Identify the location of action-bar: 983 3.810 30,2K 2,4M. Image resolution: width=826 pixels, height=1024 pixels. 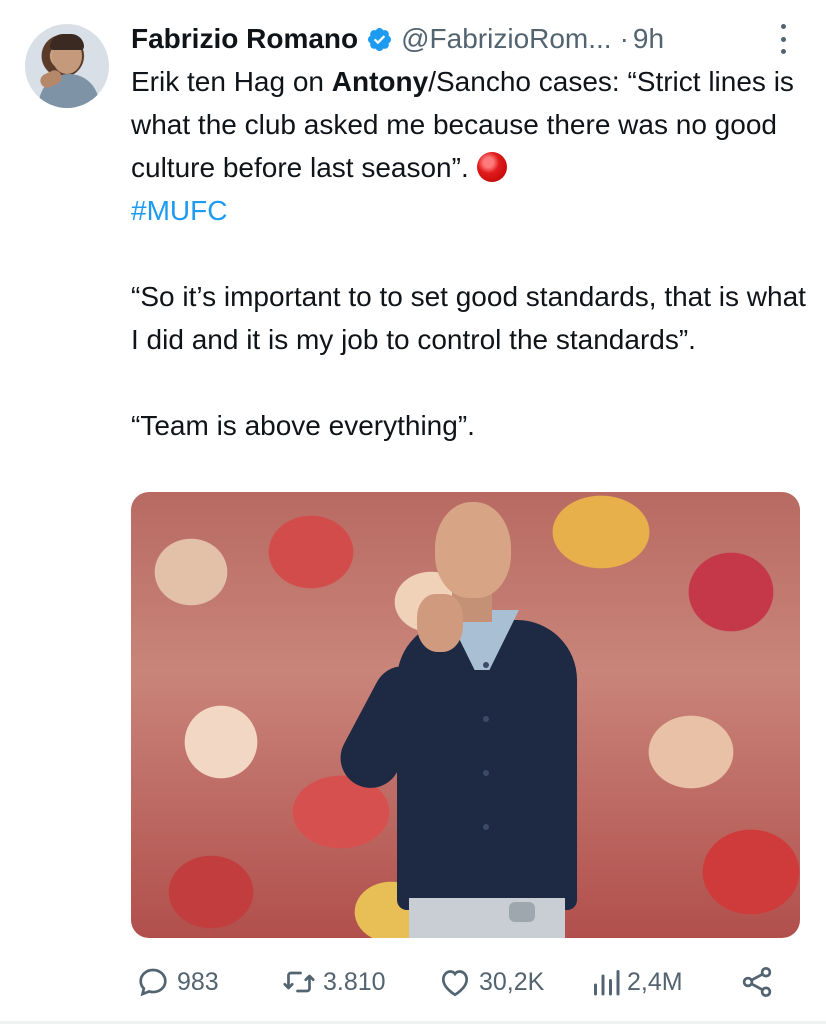
(461, 982).